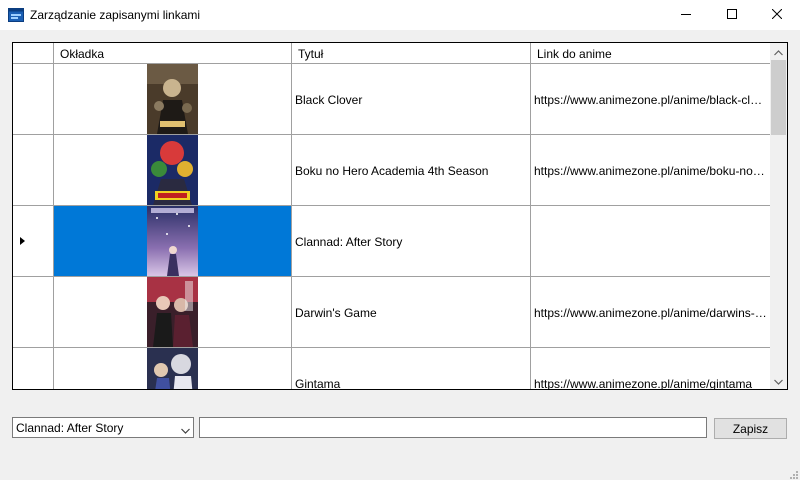  What do you see at coordinates (411, 369) in the screenshot?
I see `title-cell: Gintama` at bounding box center [411, 369].